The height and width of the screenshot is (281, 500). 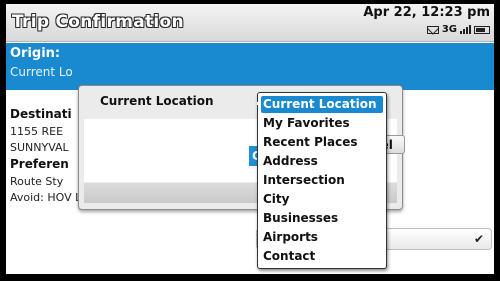 What do you see at coordinates (35, 53) in the screenshot?
I see `origin-label: Origin:` at bounding box center [35, 53].